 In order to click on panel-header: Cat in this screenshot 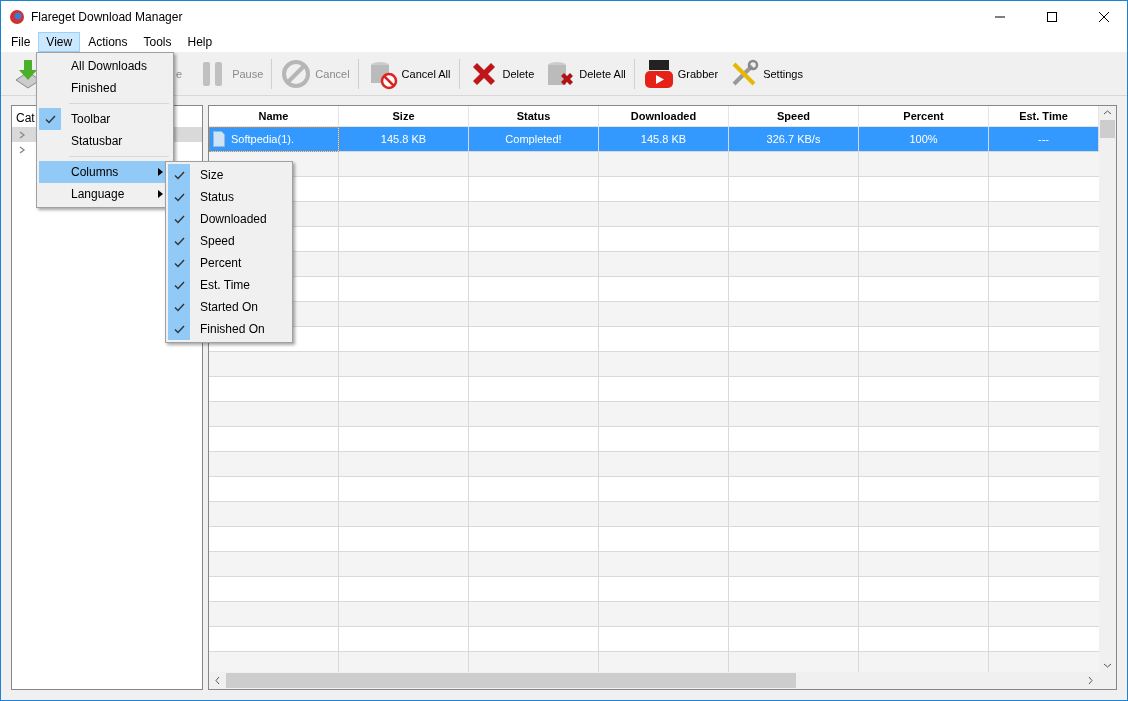, I will do `click(25, 118)`.